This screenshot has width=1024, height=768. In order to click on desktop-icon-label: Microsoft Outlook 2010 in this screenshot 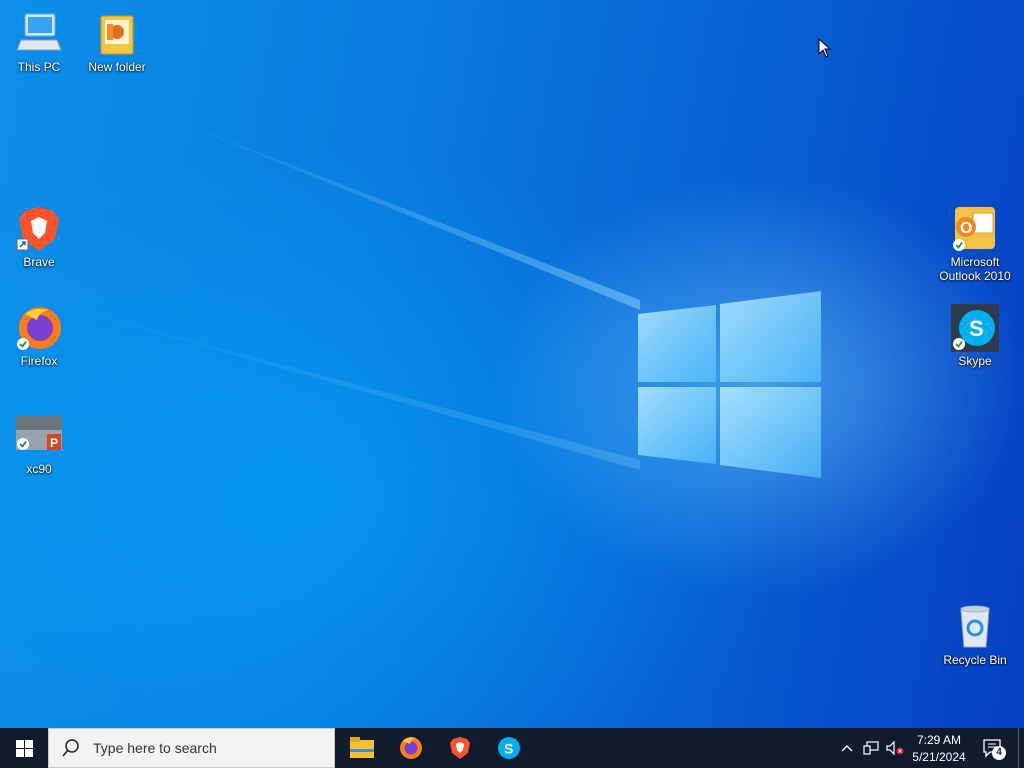, I will do `click(975, 269)`.